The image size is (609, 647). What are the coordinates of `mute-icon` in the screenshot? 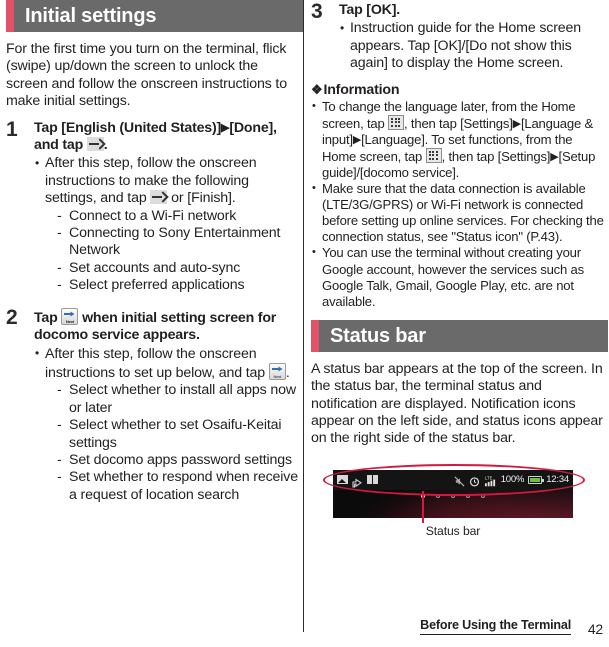 It's located at (459, 480).